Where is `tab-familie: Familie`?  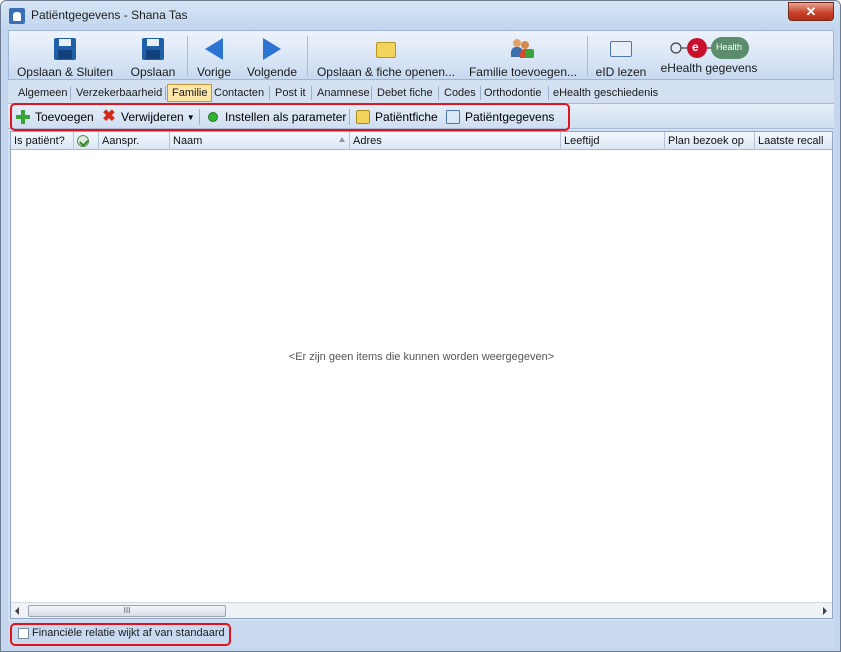 tab-familie: Familie is located at coordinates (190, 93).